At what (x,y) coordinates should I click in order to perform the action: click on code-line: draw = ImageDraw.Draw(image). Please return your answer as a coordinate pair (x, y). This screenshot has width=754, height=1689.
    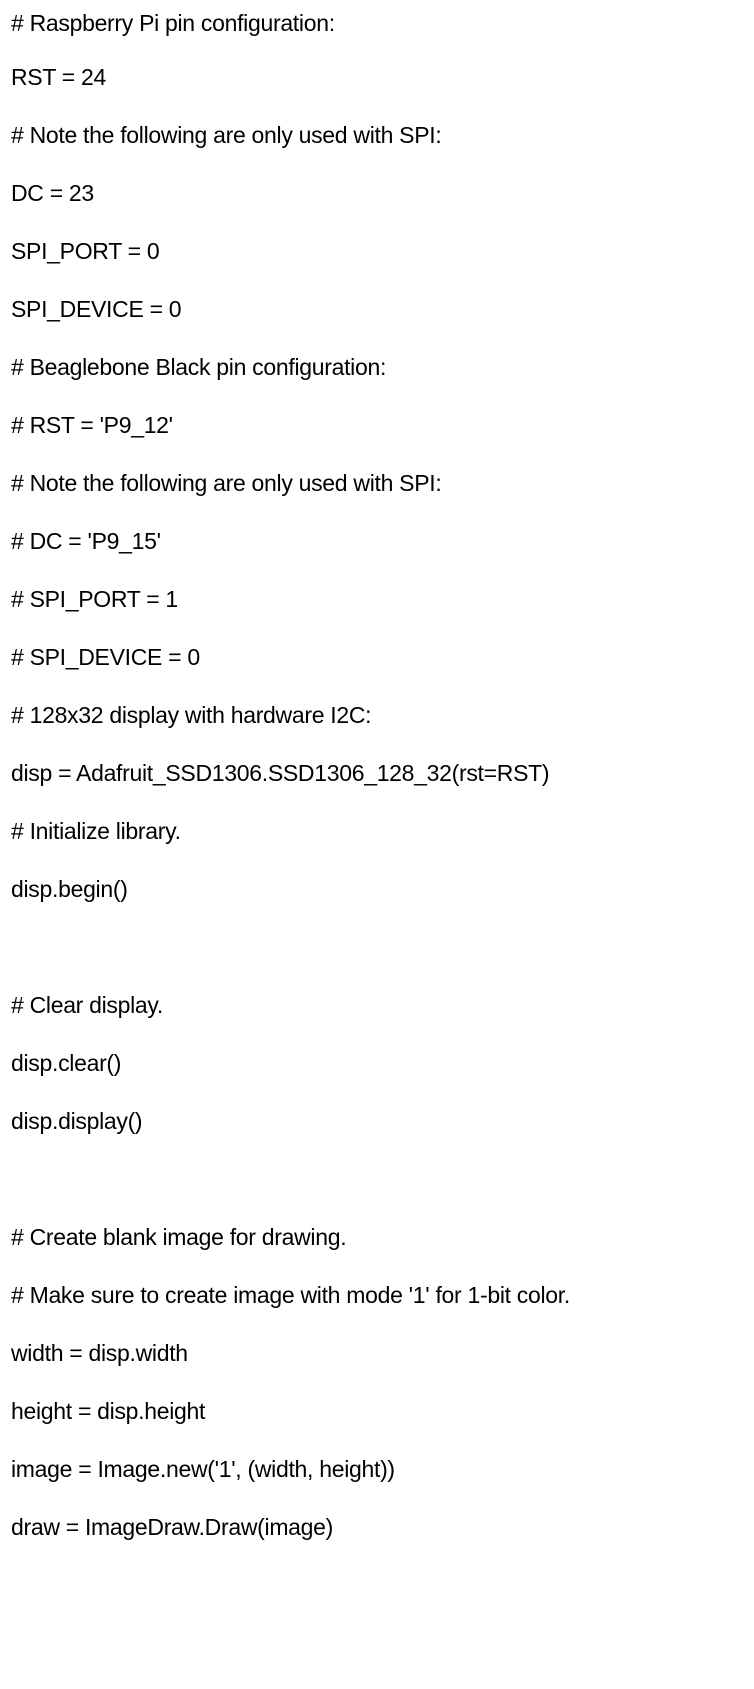
    Looking at the image, I should click on (172, 1527).